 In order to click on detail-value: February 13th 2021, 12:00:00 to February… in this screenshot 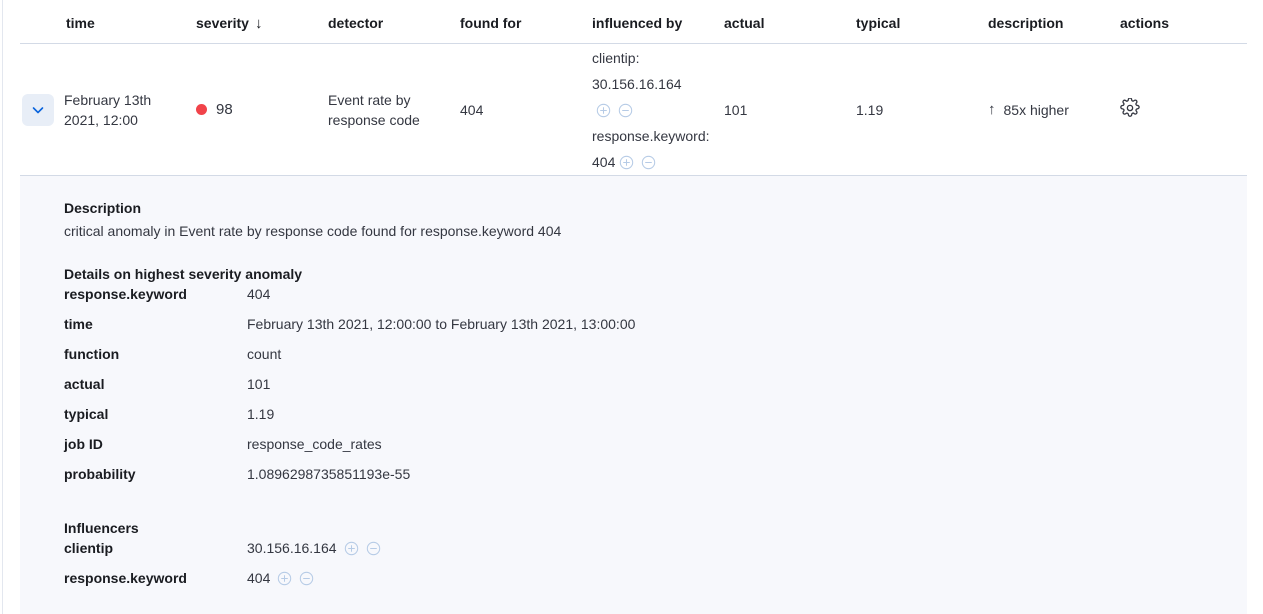, I will do `click(441, 324)`.